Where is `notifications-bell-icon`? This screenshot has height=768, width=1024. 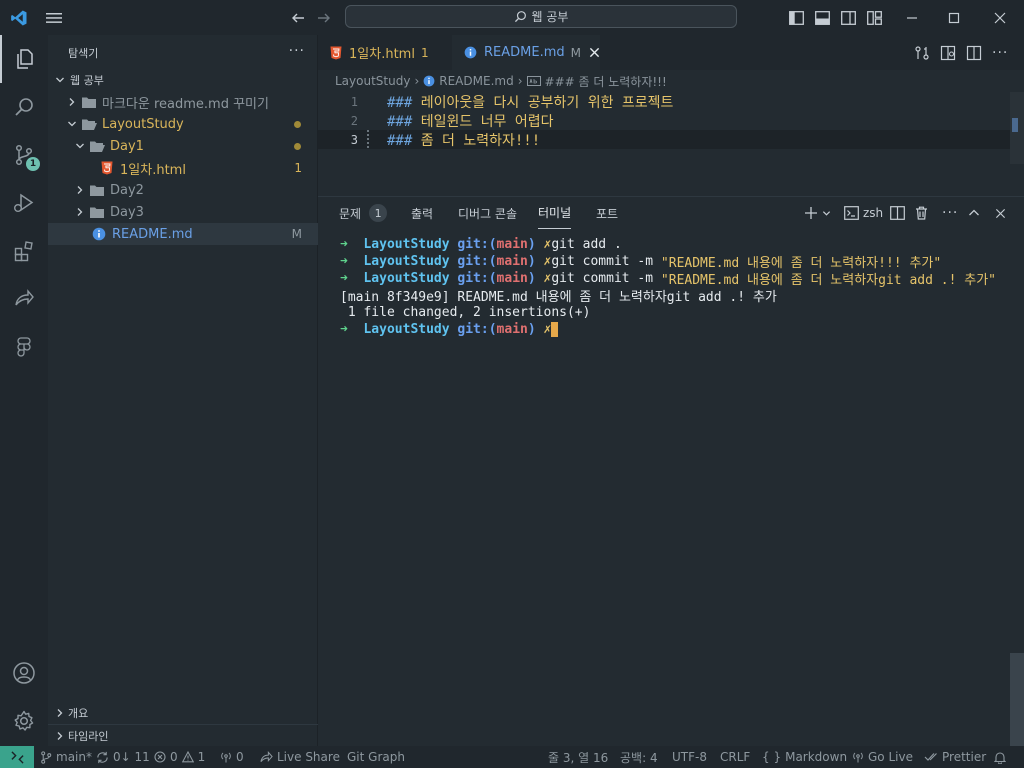
notifications-bell-icon is located at coordinates (1000, 757).